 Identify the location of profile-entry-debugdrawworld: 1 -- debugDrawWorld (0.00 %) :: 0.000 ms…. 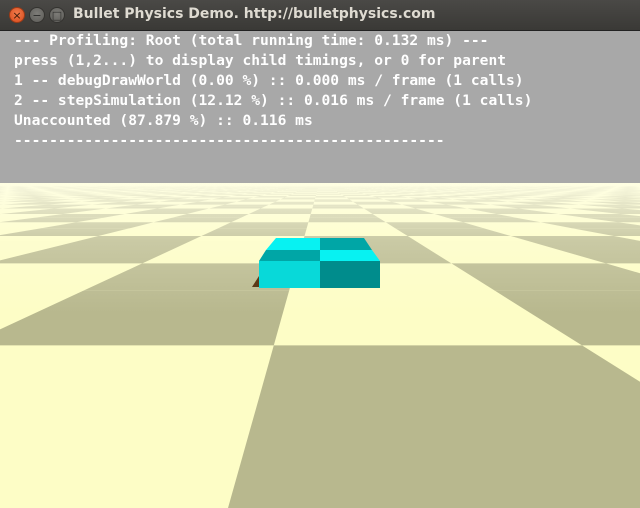
(269, 80).